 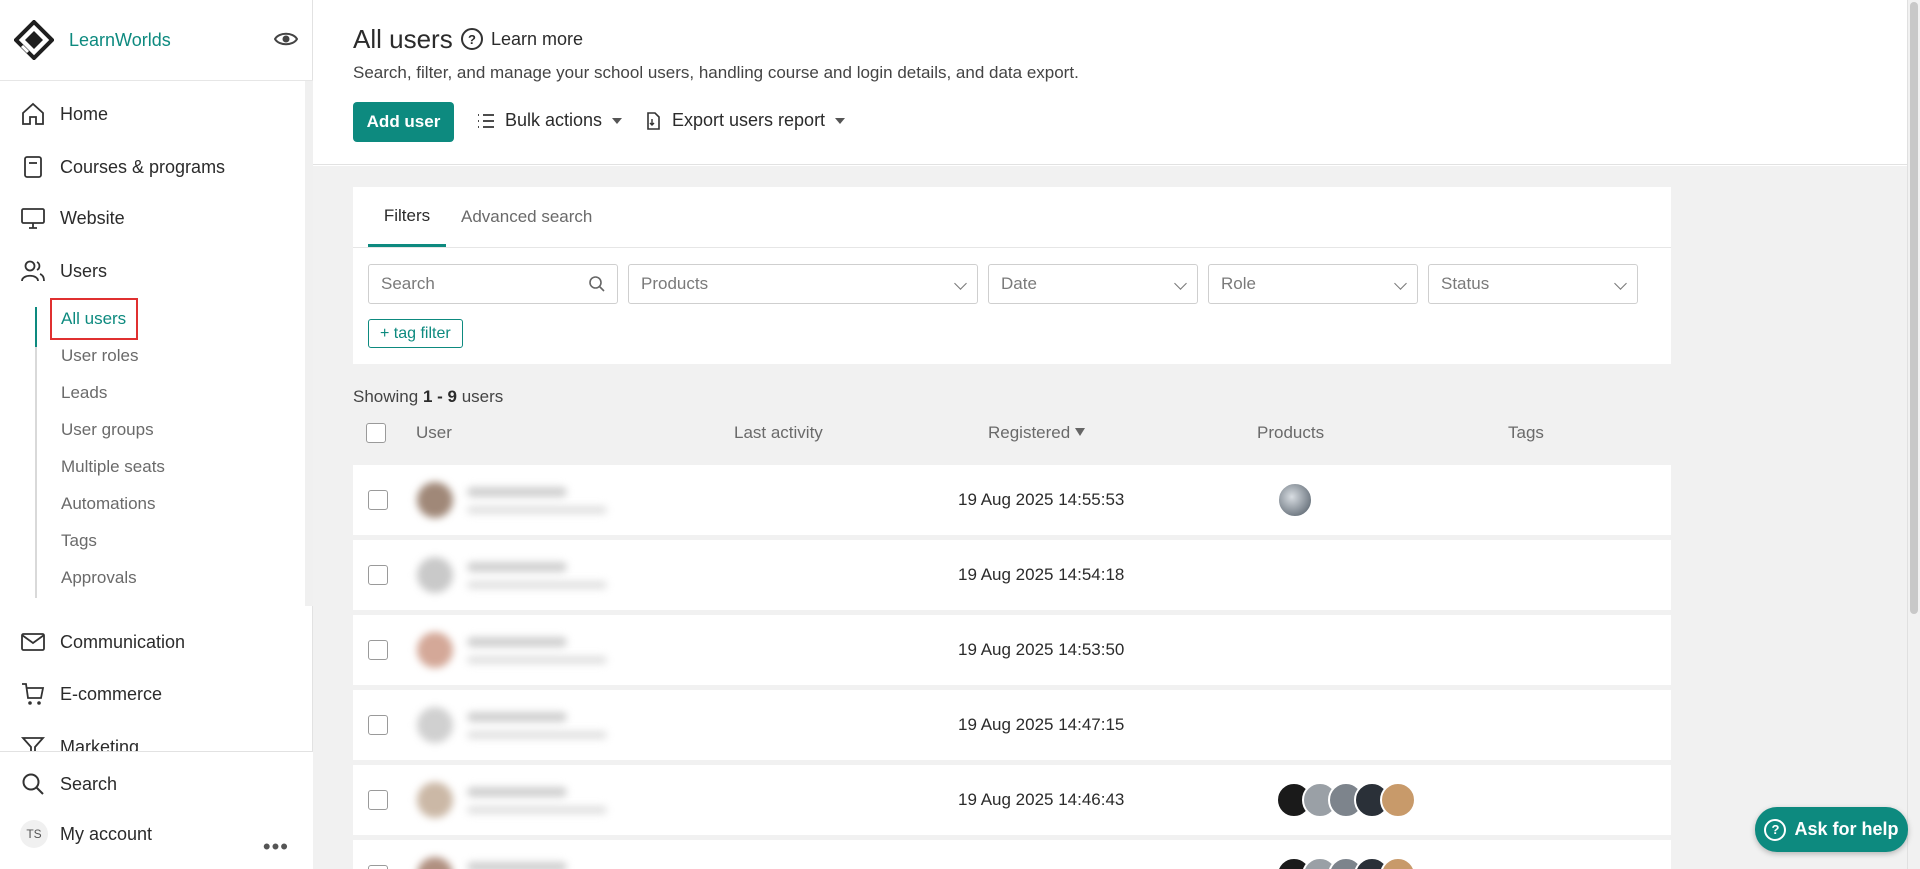 What do you see at coordinates (1831, 829) in the screenshot?
I see `ask-for-help-button: ? Ask for help` at bounding box center [1831, 829].